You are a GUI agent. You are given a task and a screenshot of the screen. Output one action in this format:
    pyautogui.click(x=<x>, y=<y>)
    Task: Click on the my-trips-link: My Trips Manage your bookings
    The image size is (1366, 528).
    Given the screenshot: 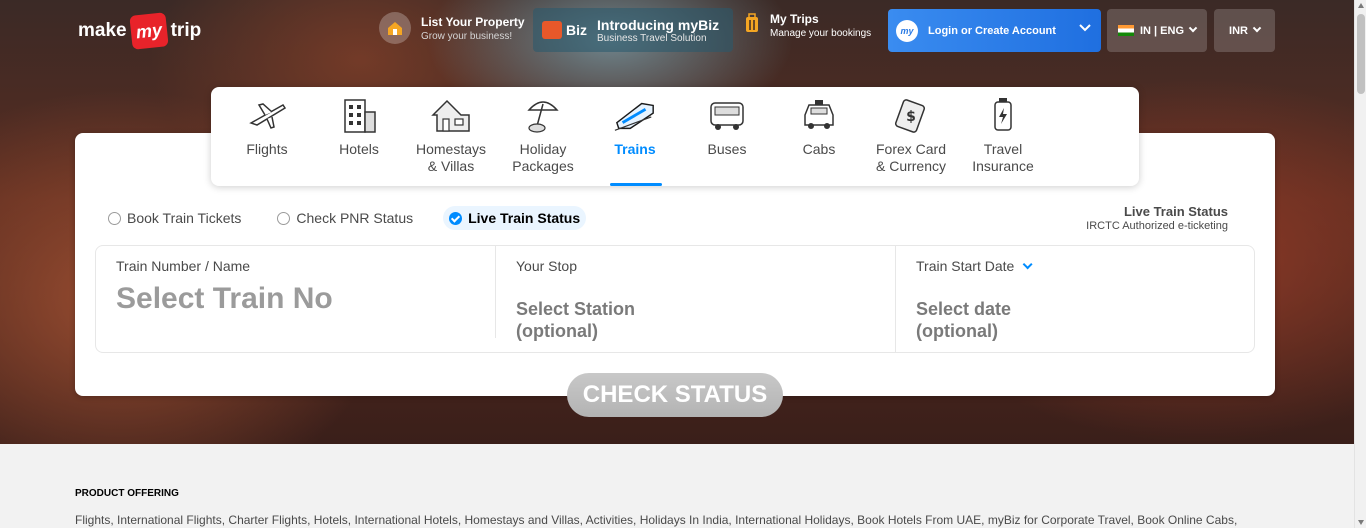 What is the action you would take?
    pyautogui.click(x=807, y=25)
    